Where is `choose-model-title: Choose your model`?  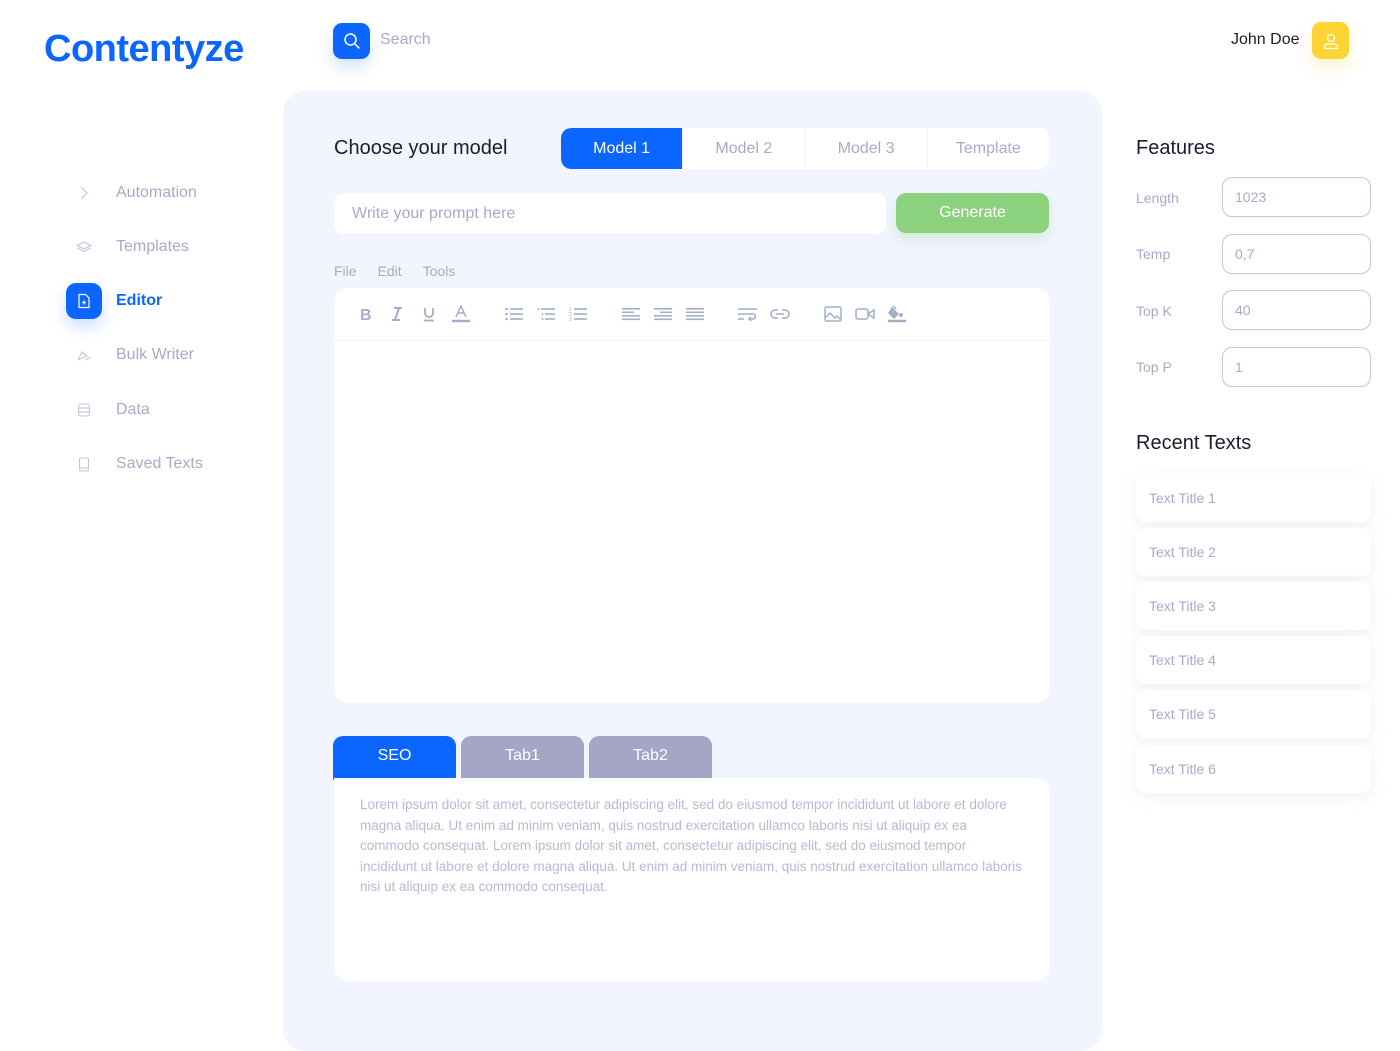
choose-model-title: Choose your model is located at coordinates (421, 148).